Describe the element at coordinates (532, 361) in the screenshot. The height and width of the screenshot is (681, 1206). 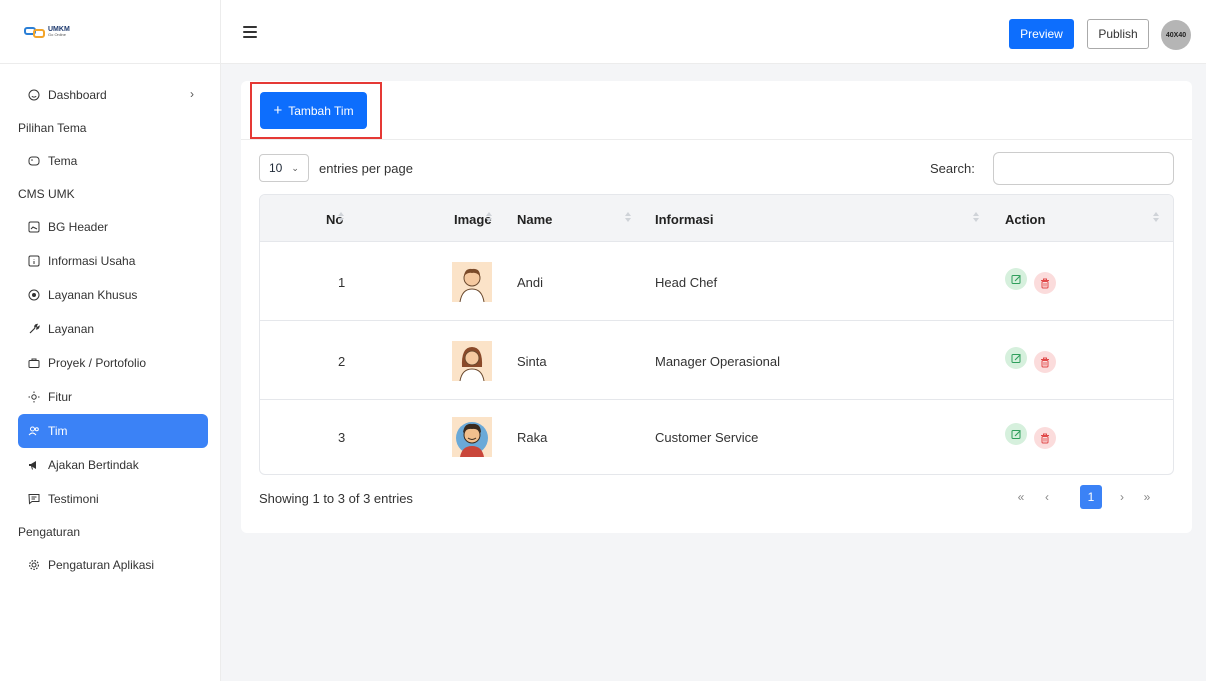
I see `cell-name: Sinta` at that location.